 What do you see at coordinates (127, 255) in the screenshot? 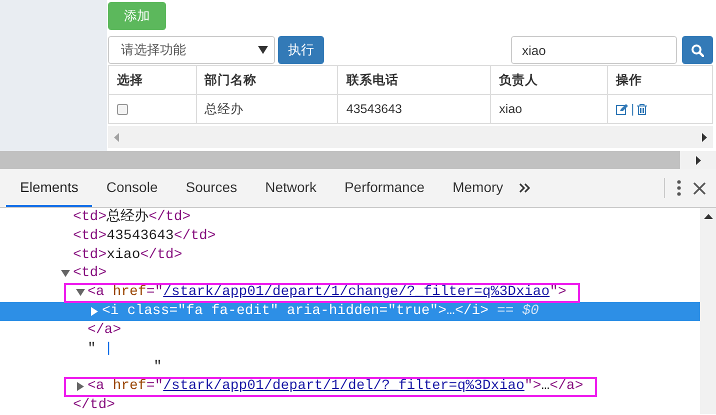
I see `dom-node: <td>xiao</td>` at bounding box center [127, 255].